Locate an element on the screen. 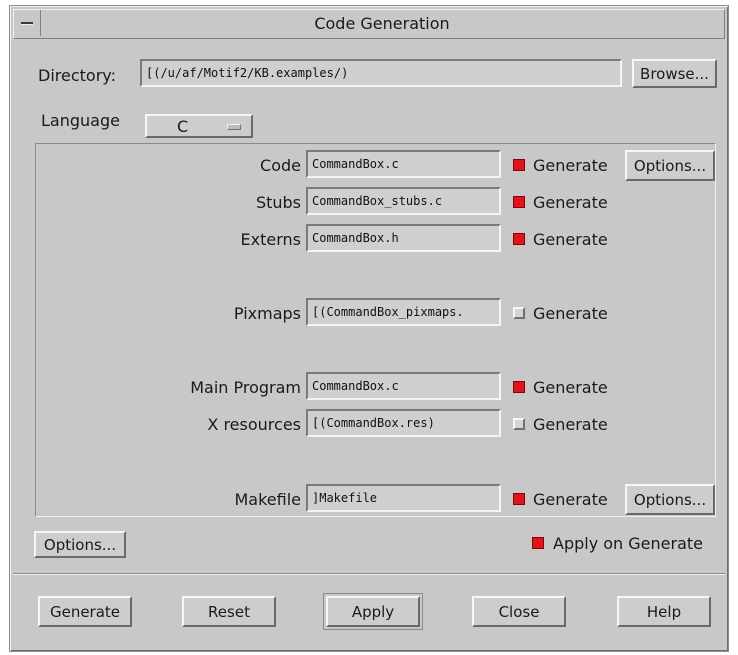 The height and width of the screenshot is (655, 738). close-button: Close is located at coordinates (519, 611).